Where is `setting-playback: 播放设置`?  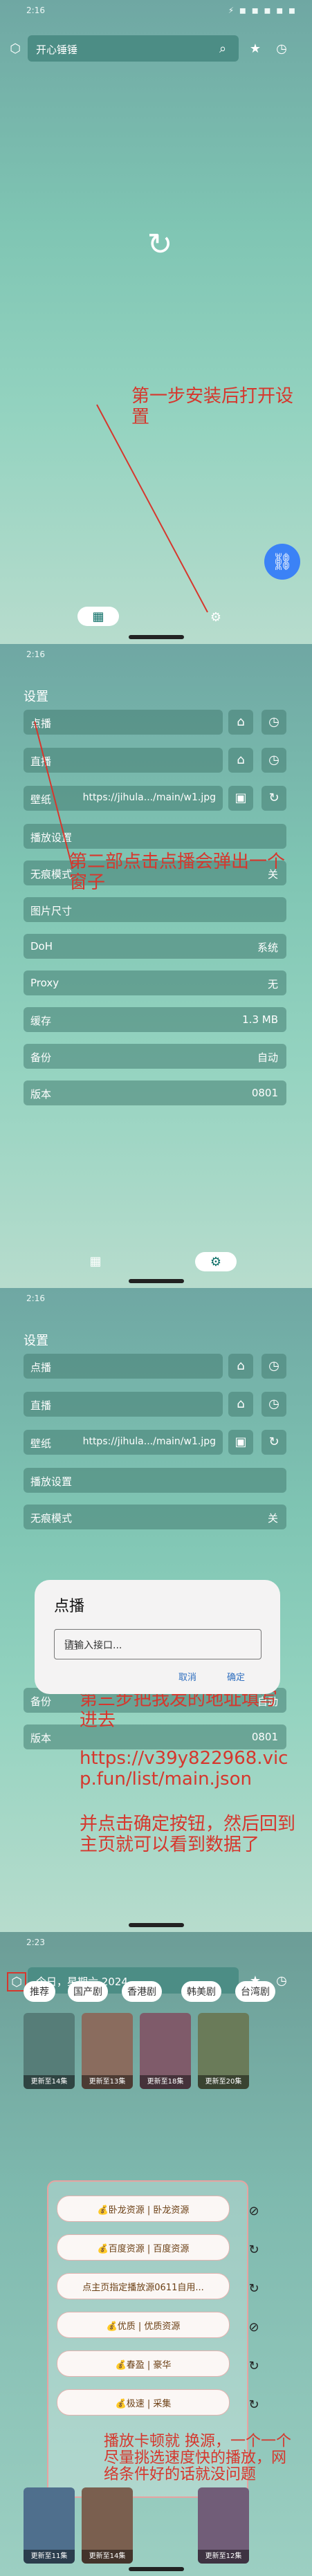
setting-playback: 播放设置 is located at coordinates (155, 1480).